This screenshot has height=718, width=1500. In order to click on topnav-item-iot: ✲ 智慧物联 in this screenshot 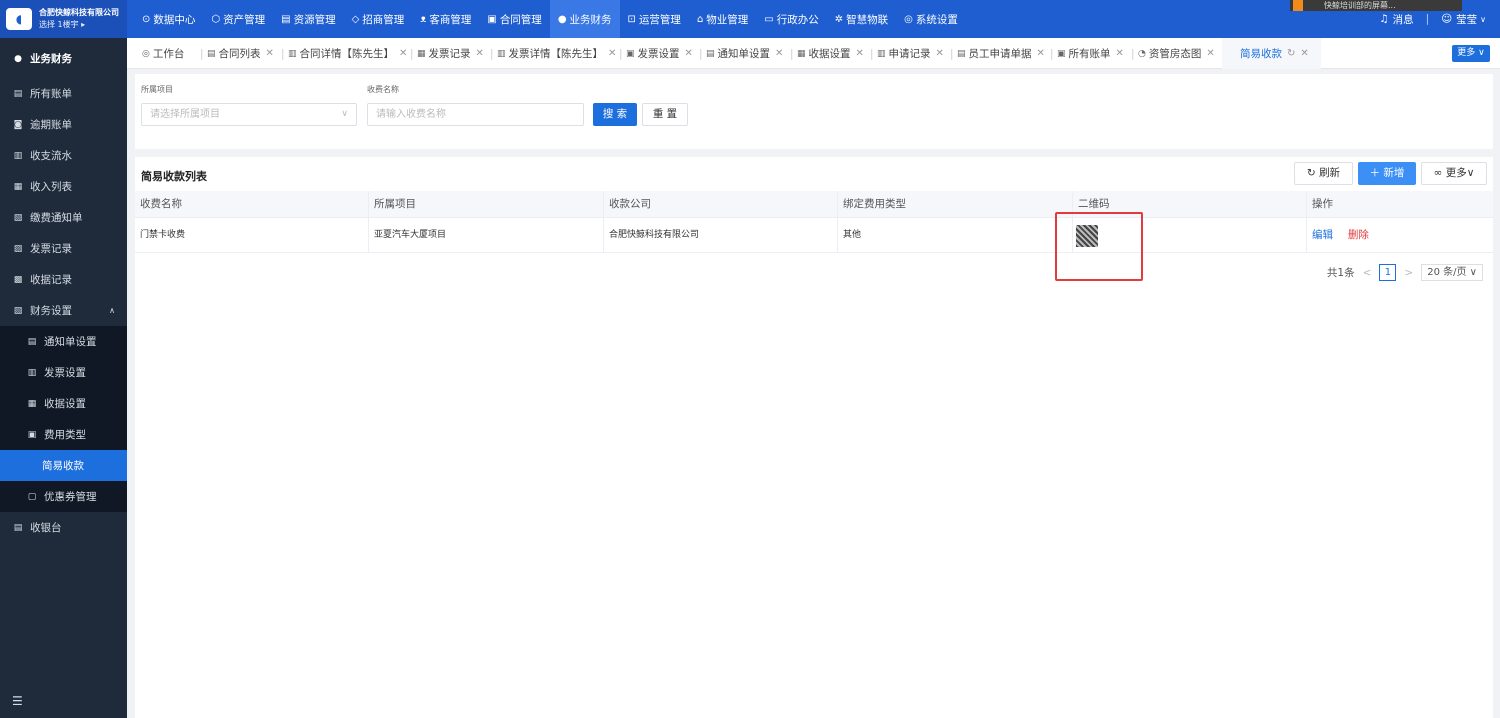, I will do `click(861, 19)`.